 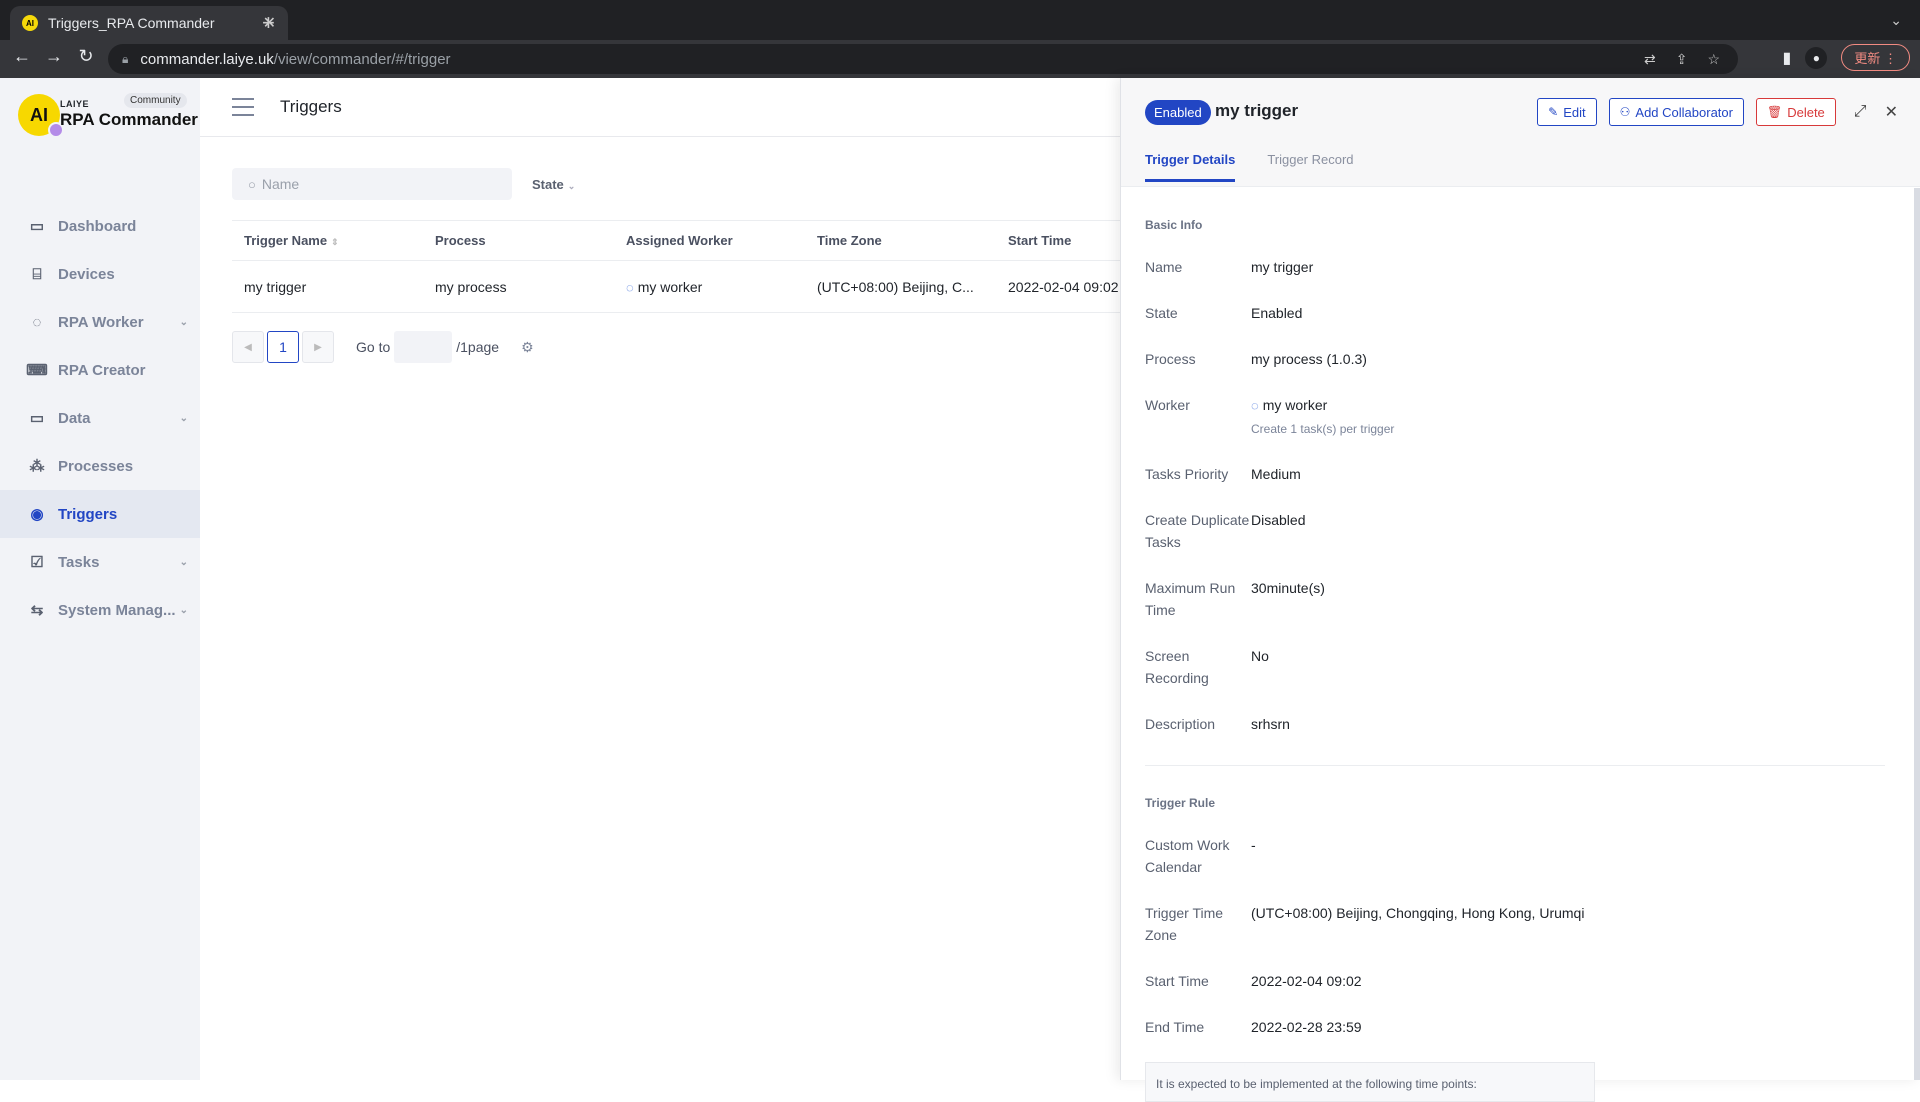 What do you see at coordinates (553, 184) in the screenshot?
I see `state-filter-dropdown: State ⌄` at bounding box center [553, 184].